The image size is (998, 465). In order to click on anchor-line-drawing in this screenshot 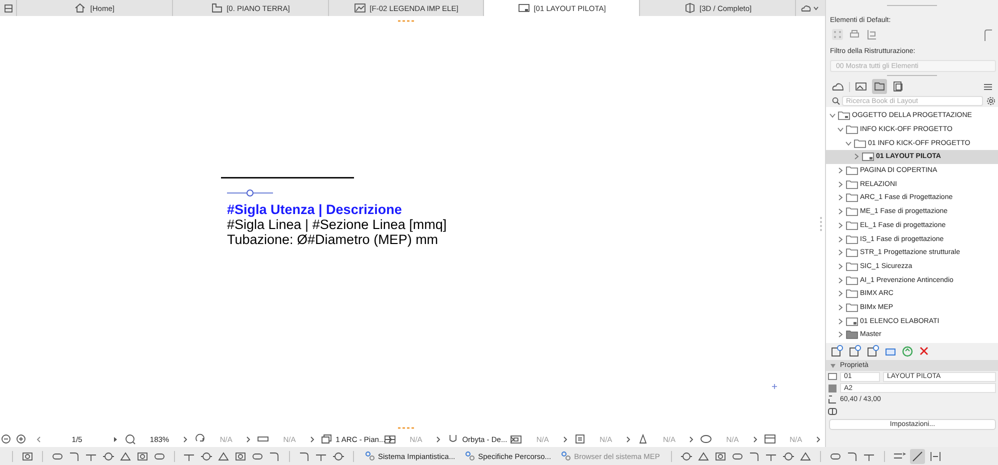, I will do `click(250, 193)`.